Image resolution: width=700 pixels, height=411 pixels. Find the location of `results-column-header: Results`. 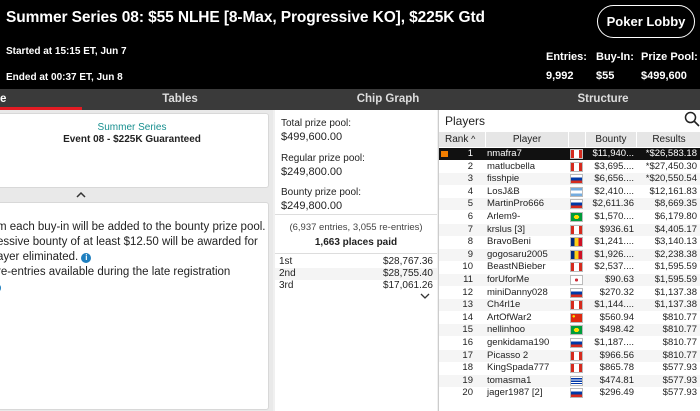

results-column-header: Results is located at coordinates (668, 139).